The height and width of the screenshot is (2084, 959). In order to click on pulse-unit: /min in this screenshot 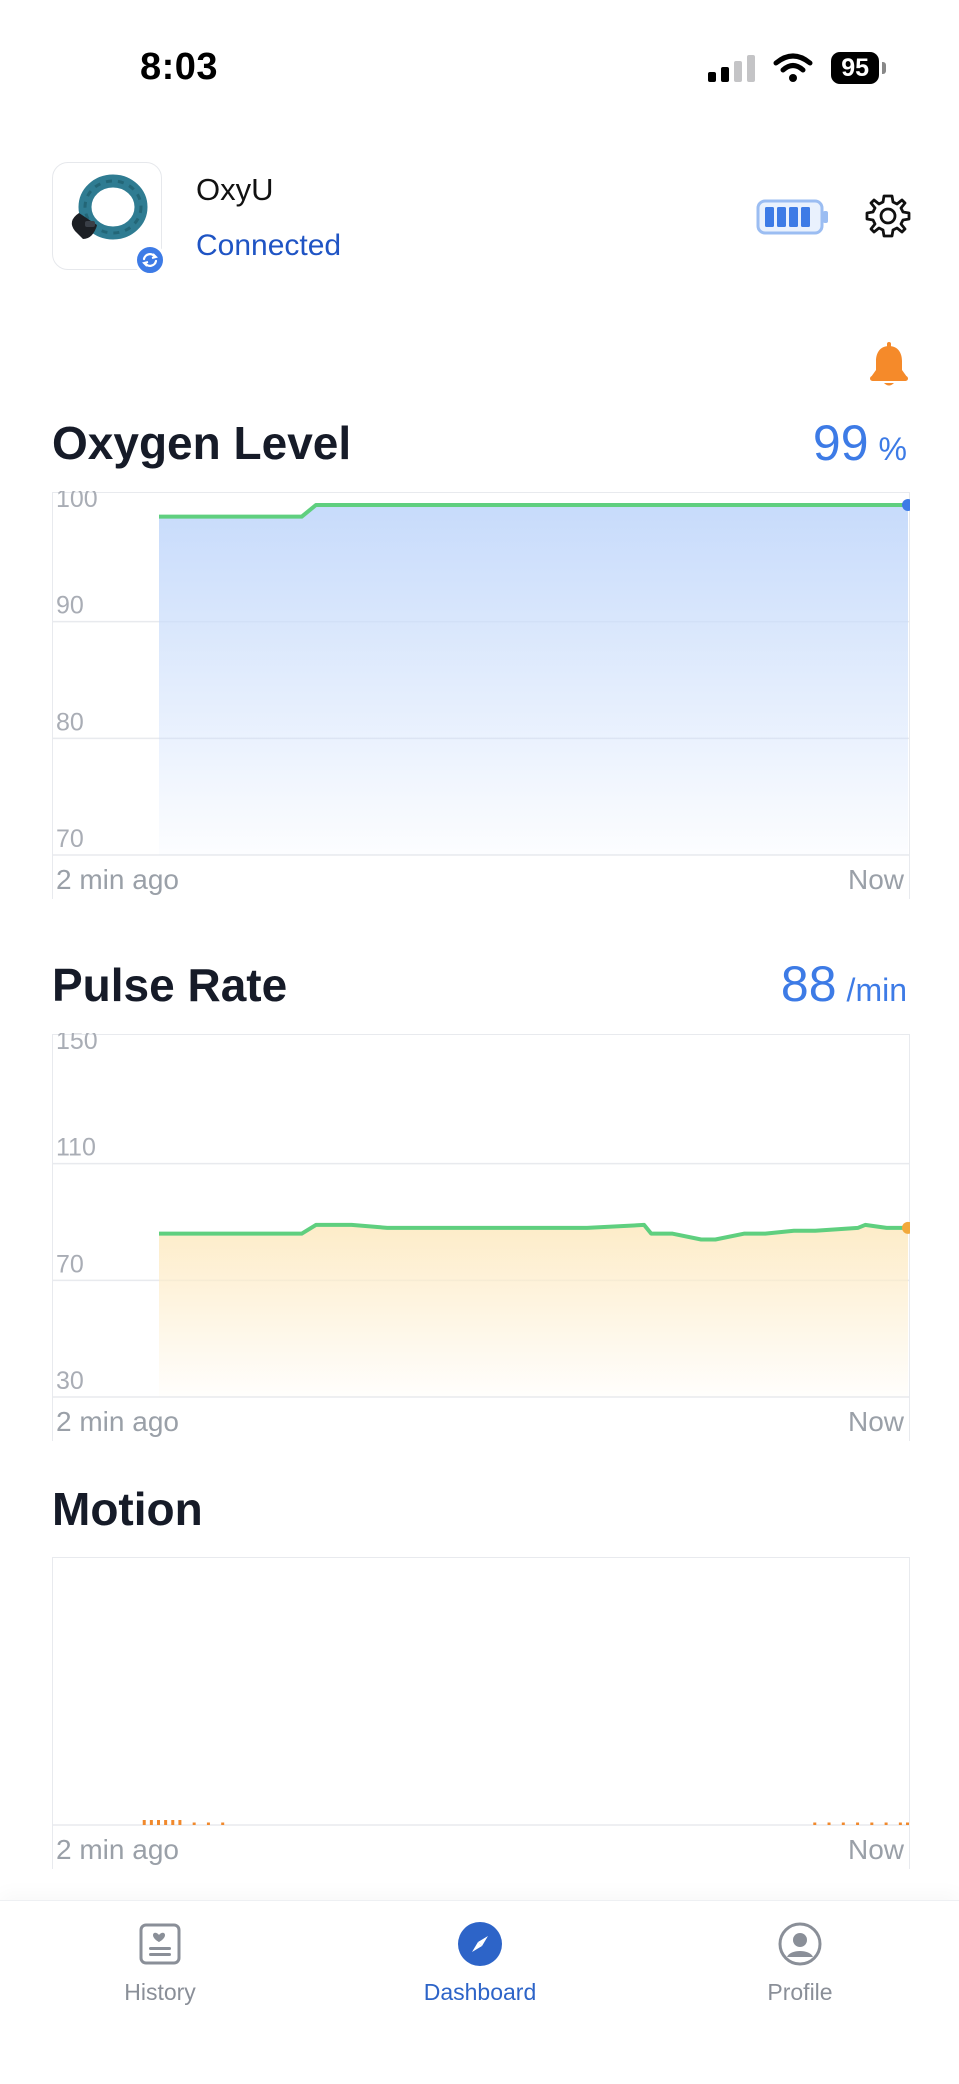, I will do `click(876, 990)`.